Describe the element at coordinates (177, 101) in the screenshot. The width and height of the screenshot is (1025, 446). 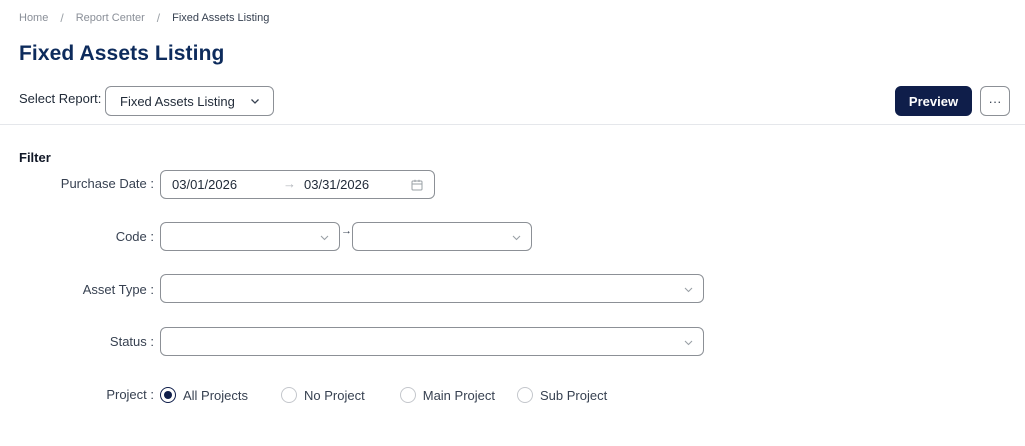
I see `report-select-value: Fixed Assets Listing` at that location.